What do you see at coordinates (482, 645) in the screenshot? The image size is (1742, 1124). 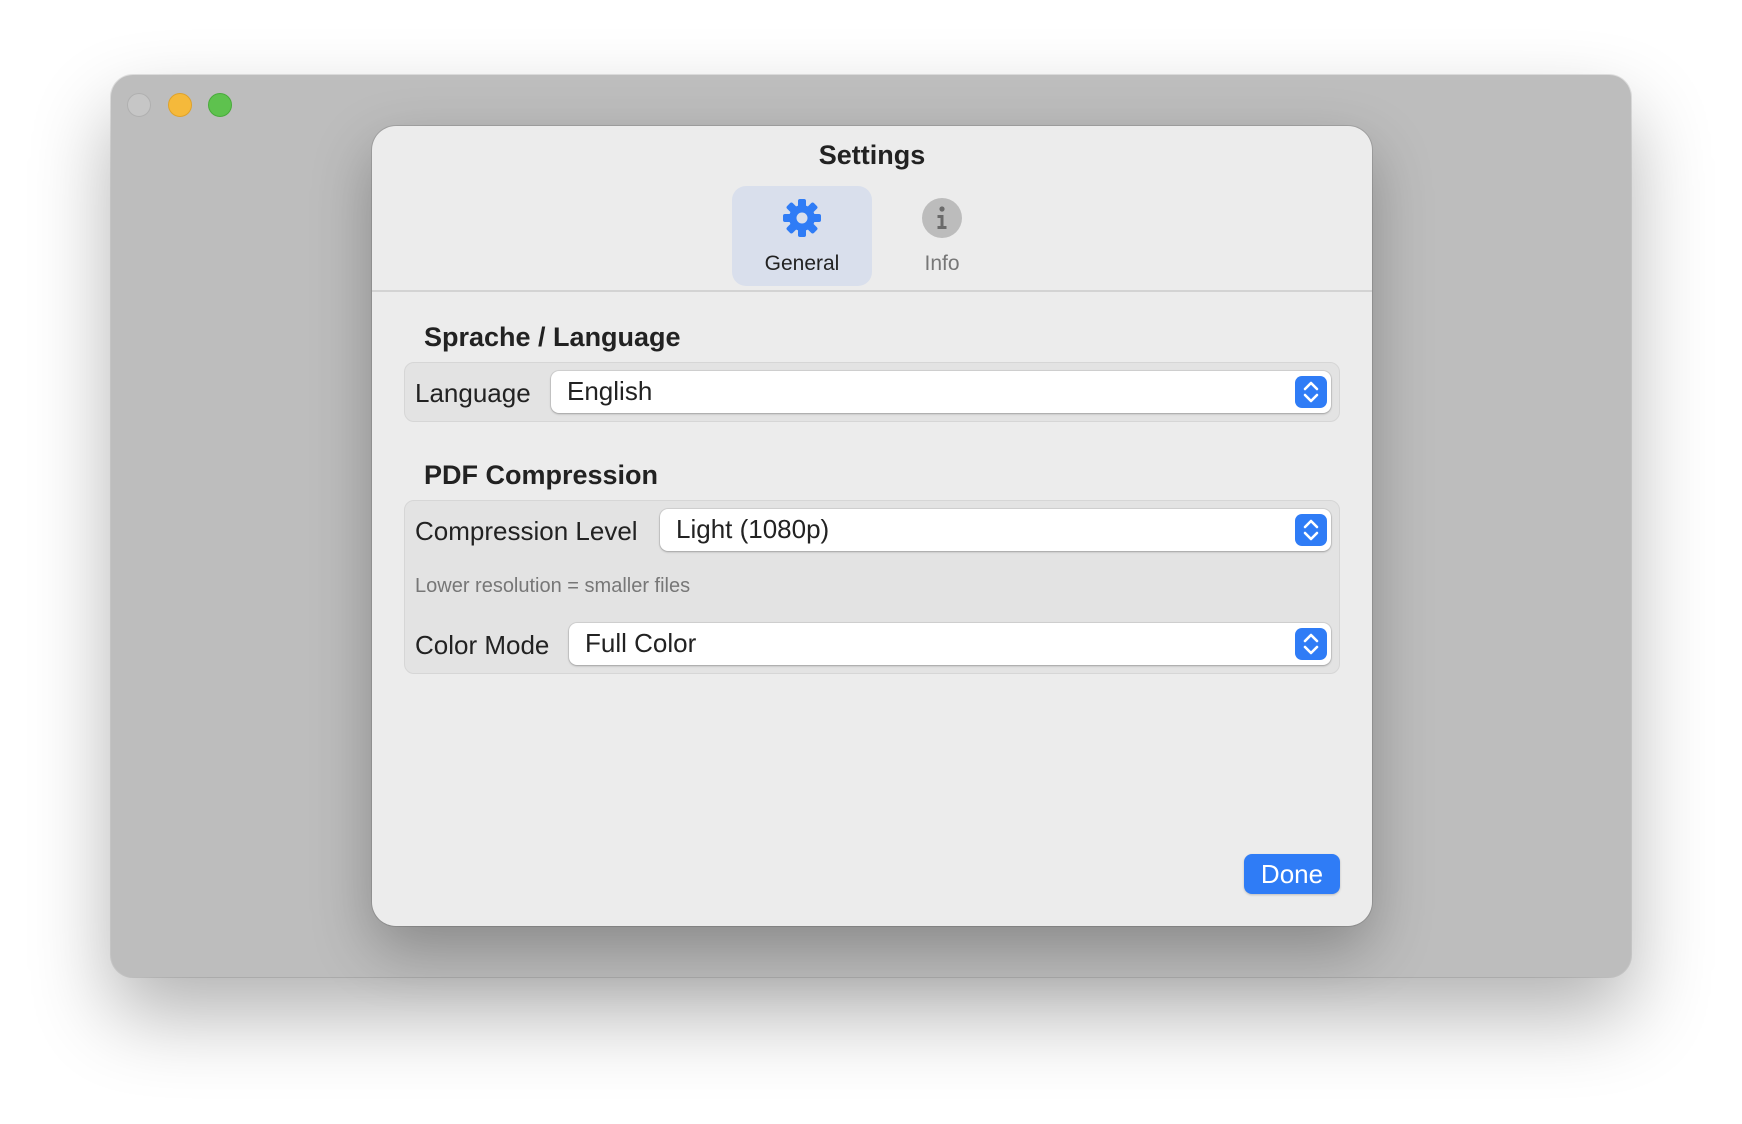 I see `color-mode-label: Color Mode` at bounding box center [482, 645].